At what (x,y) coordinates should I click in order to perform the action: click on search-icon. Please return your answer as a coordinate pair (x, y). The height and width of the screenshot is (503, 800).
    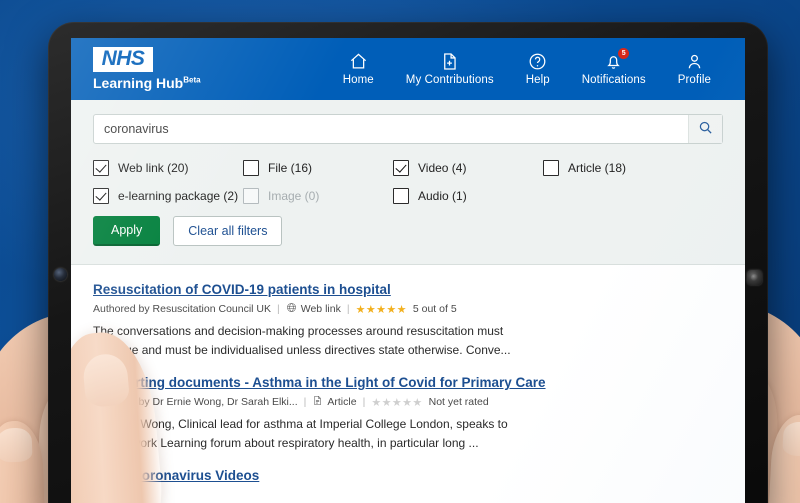
    Looking at the image, I should click on (705, 129).